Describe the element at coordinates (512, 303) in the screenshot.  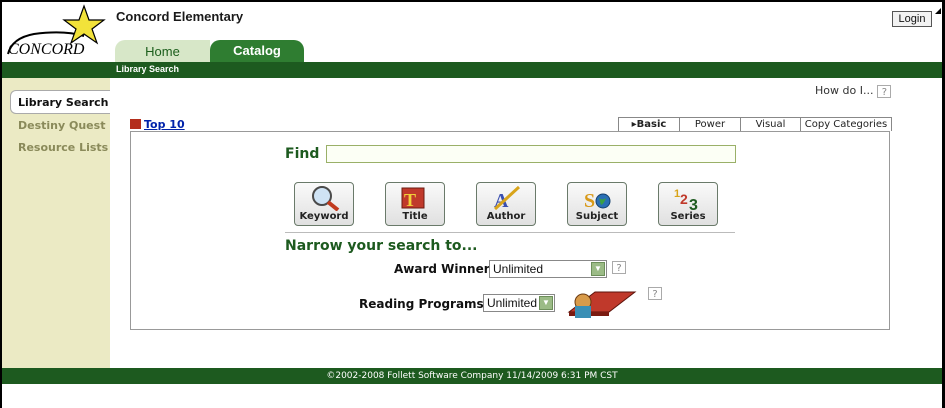
I see `reading-programs-value: Unlimited` at that location.